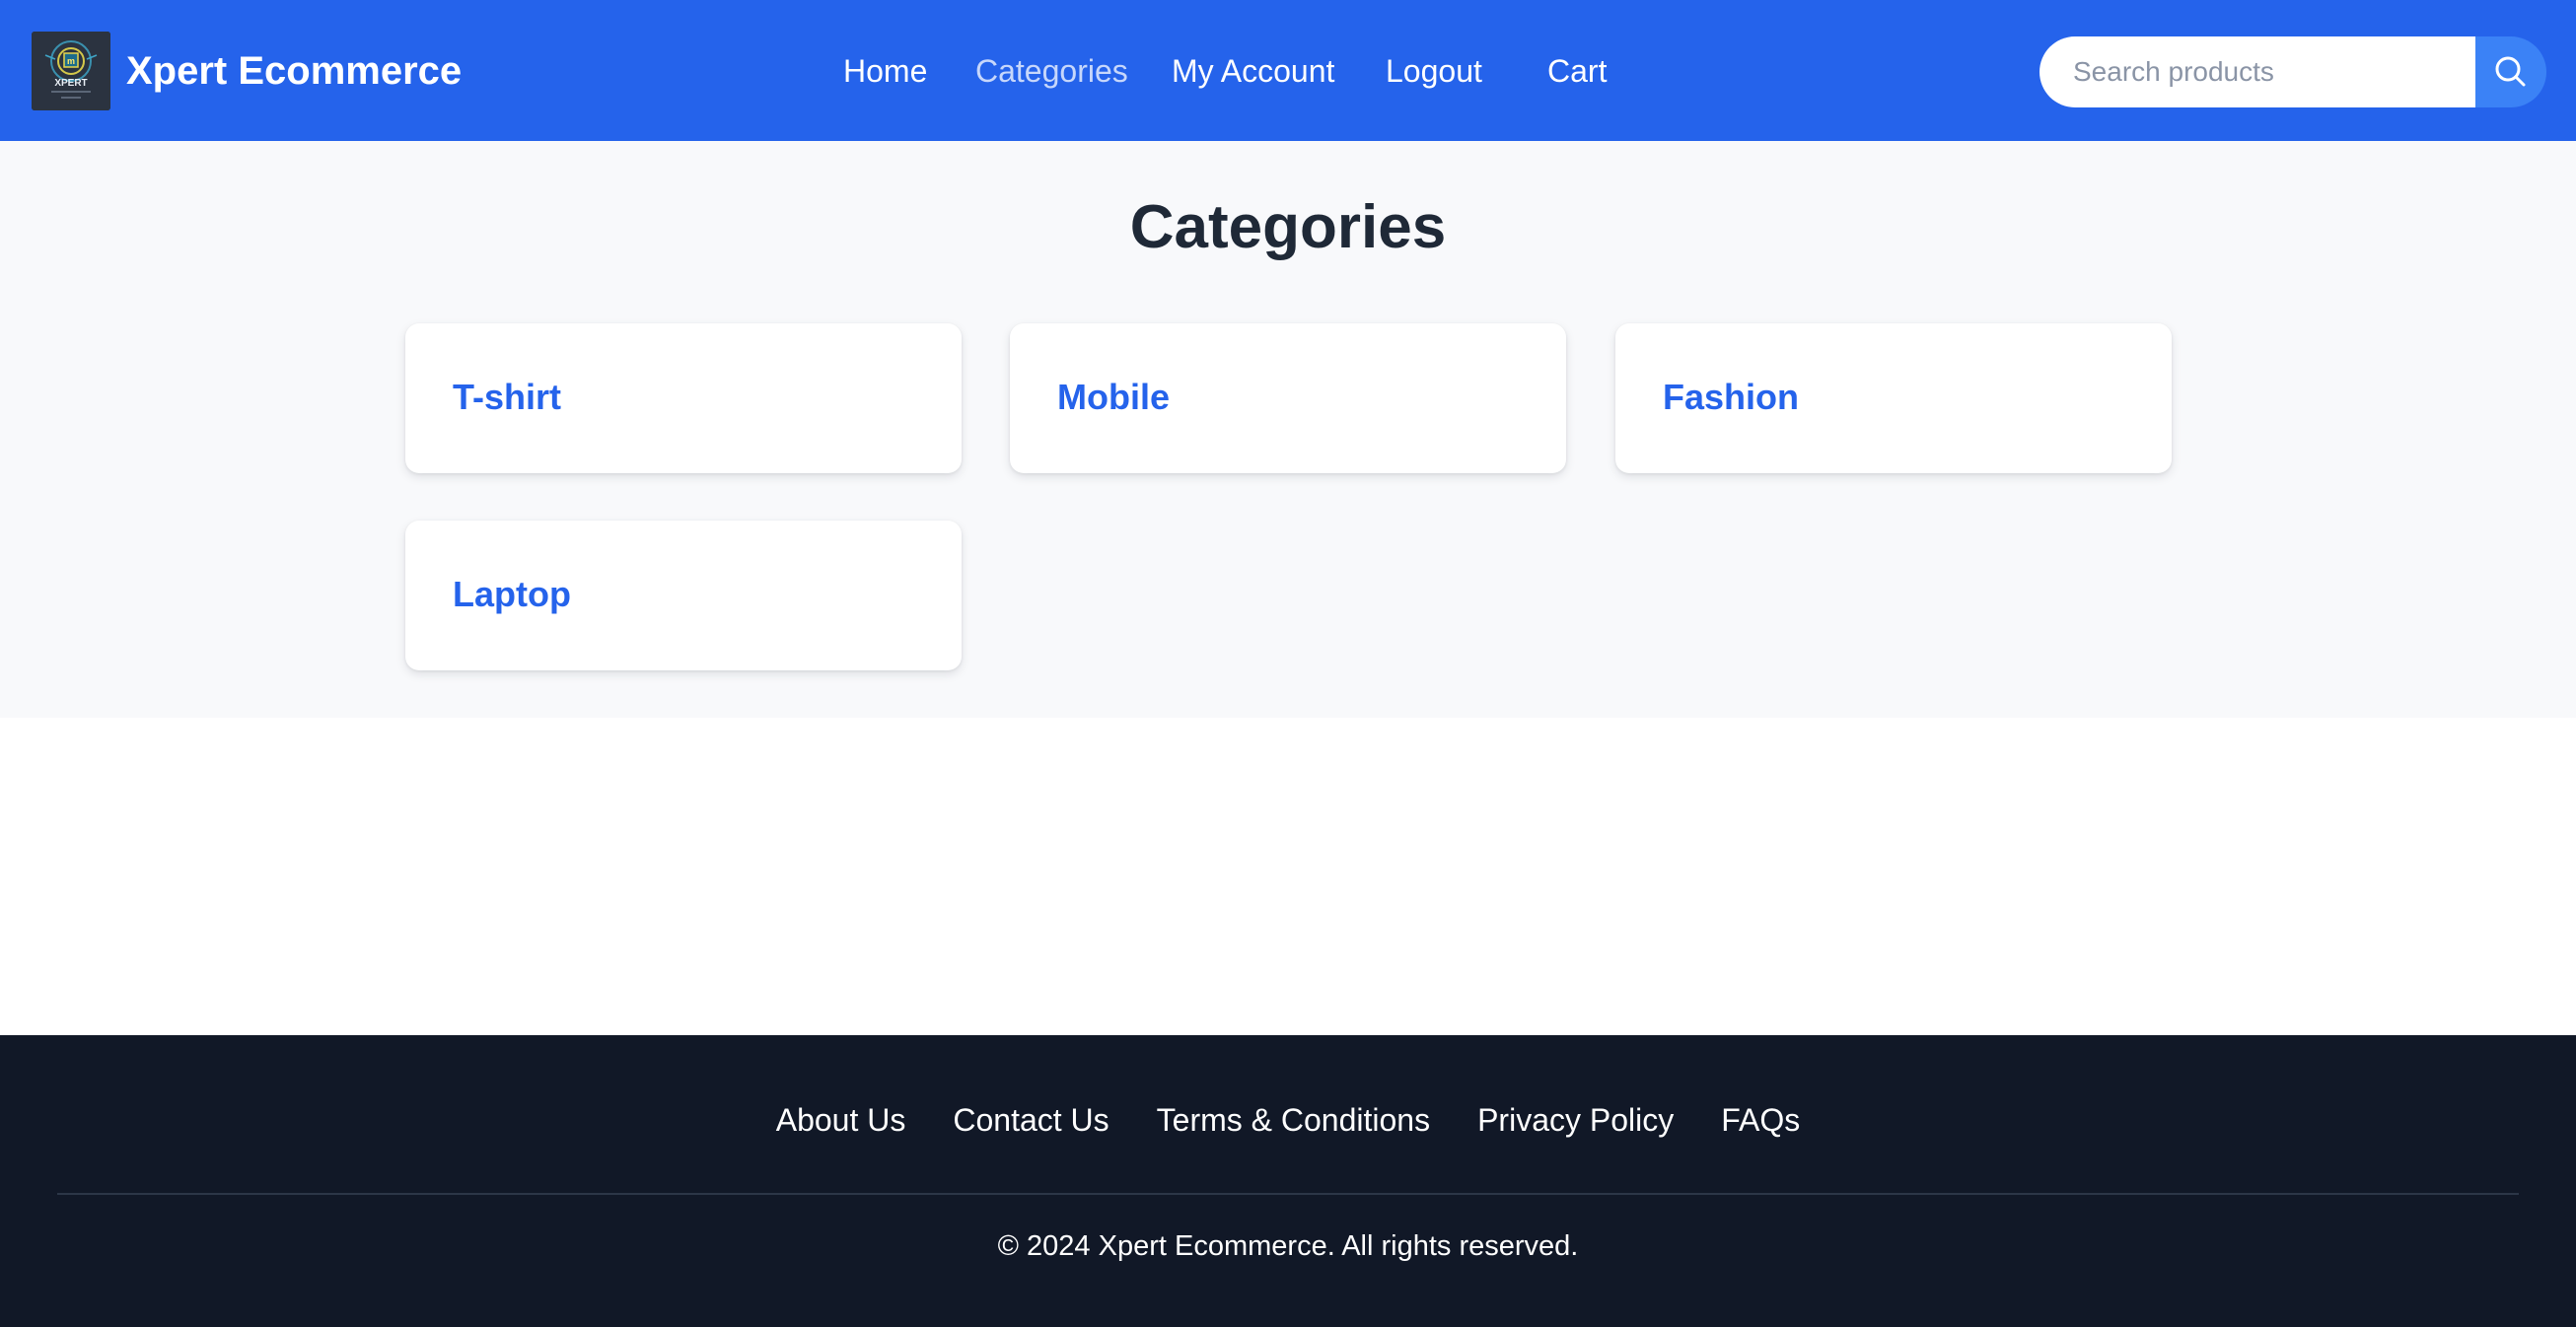 The image size is (2576, 1327). What do you see at coordinates (1288, 398) in the screenshot?
I see `category-card-mobile: Mobile` at bounding box center [1288, 398].